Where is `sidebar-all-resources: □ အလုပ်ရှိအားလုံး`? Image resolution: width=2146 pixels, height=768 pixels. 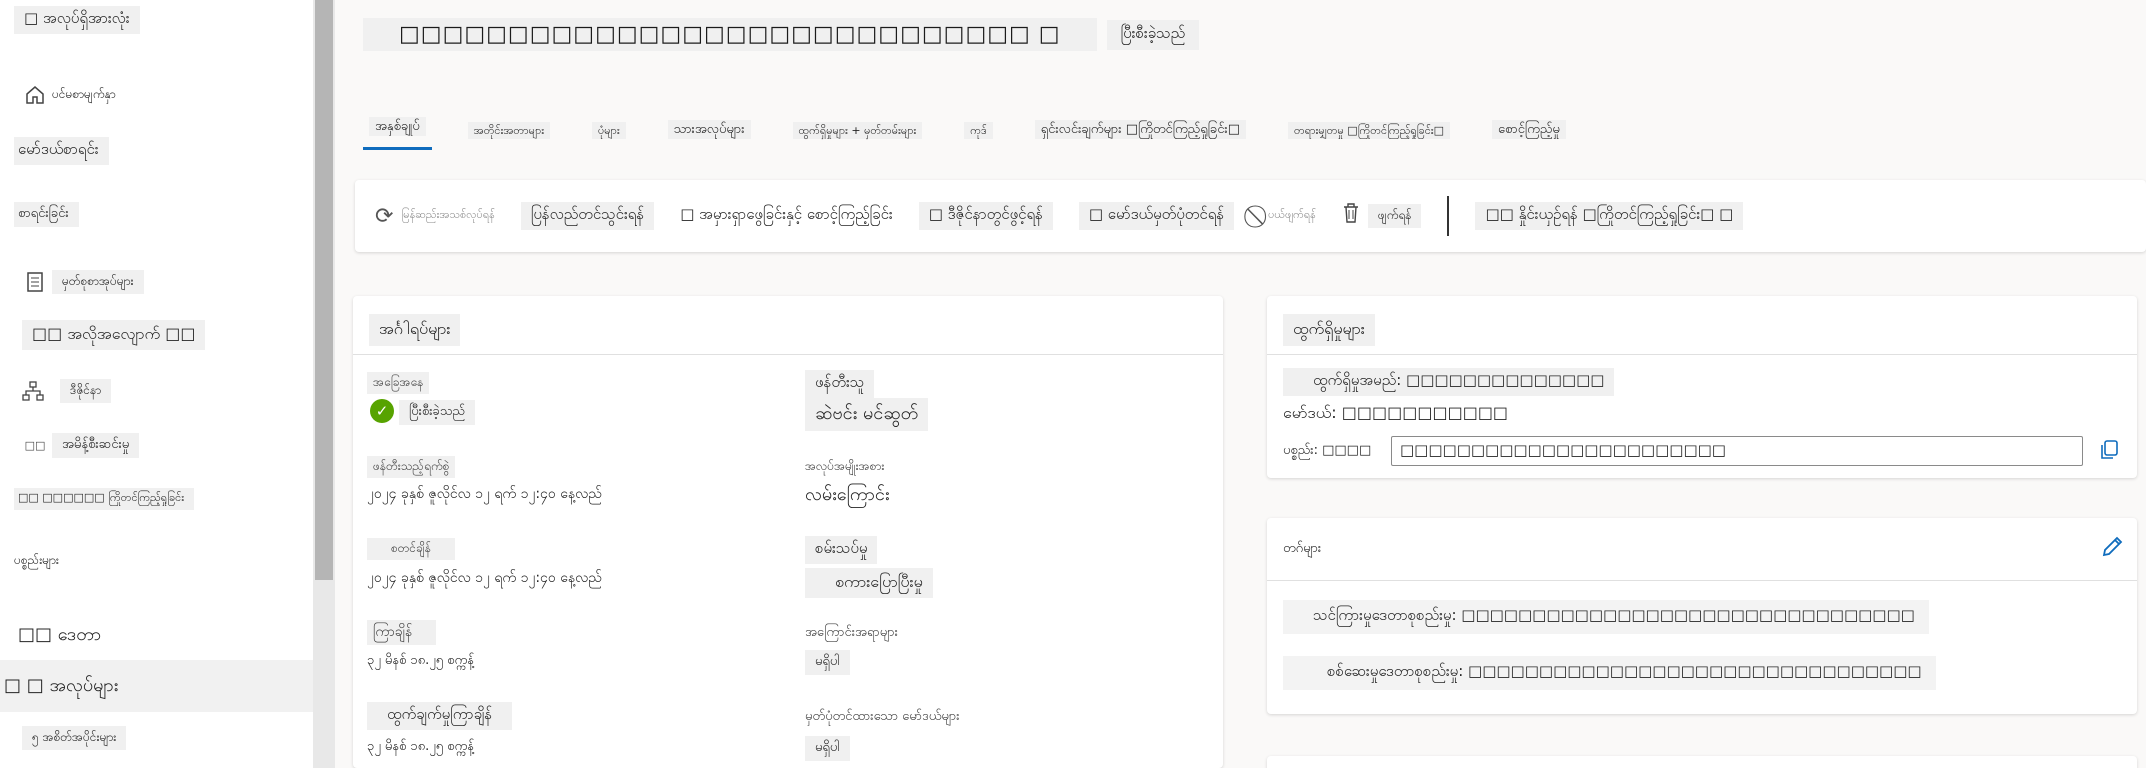
sidebar-all-resources: □ အလုပ်ရှိအားလုံး is located at coordinates (77, 20).